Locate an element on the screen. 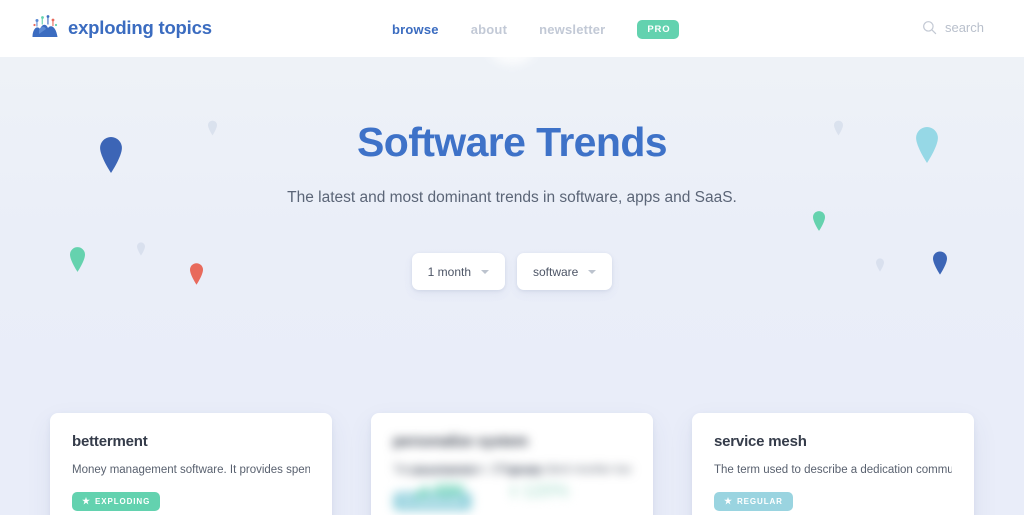 The width and height of the screenshot is (1024, 515). trend-card-badge: REGULAR is located at coordinates (753, 501).